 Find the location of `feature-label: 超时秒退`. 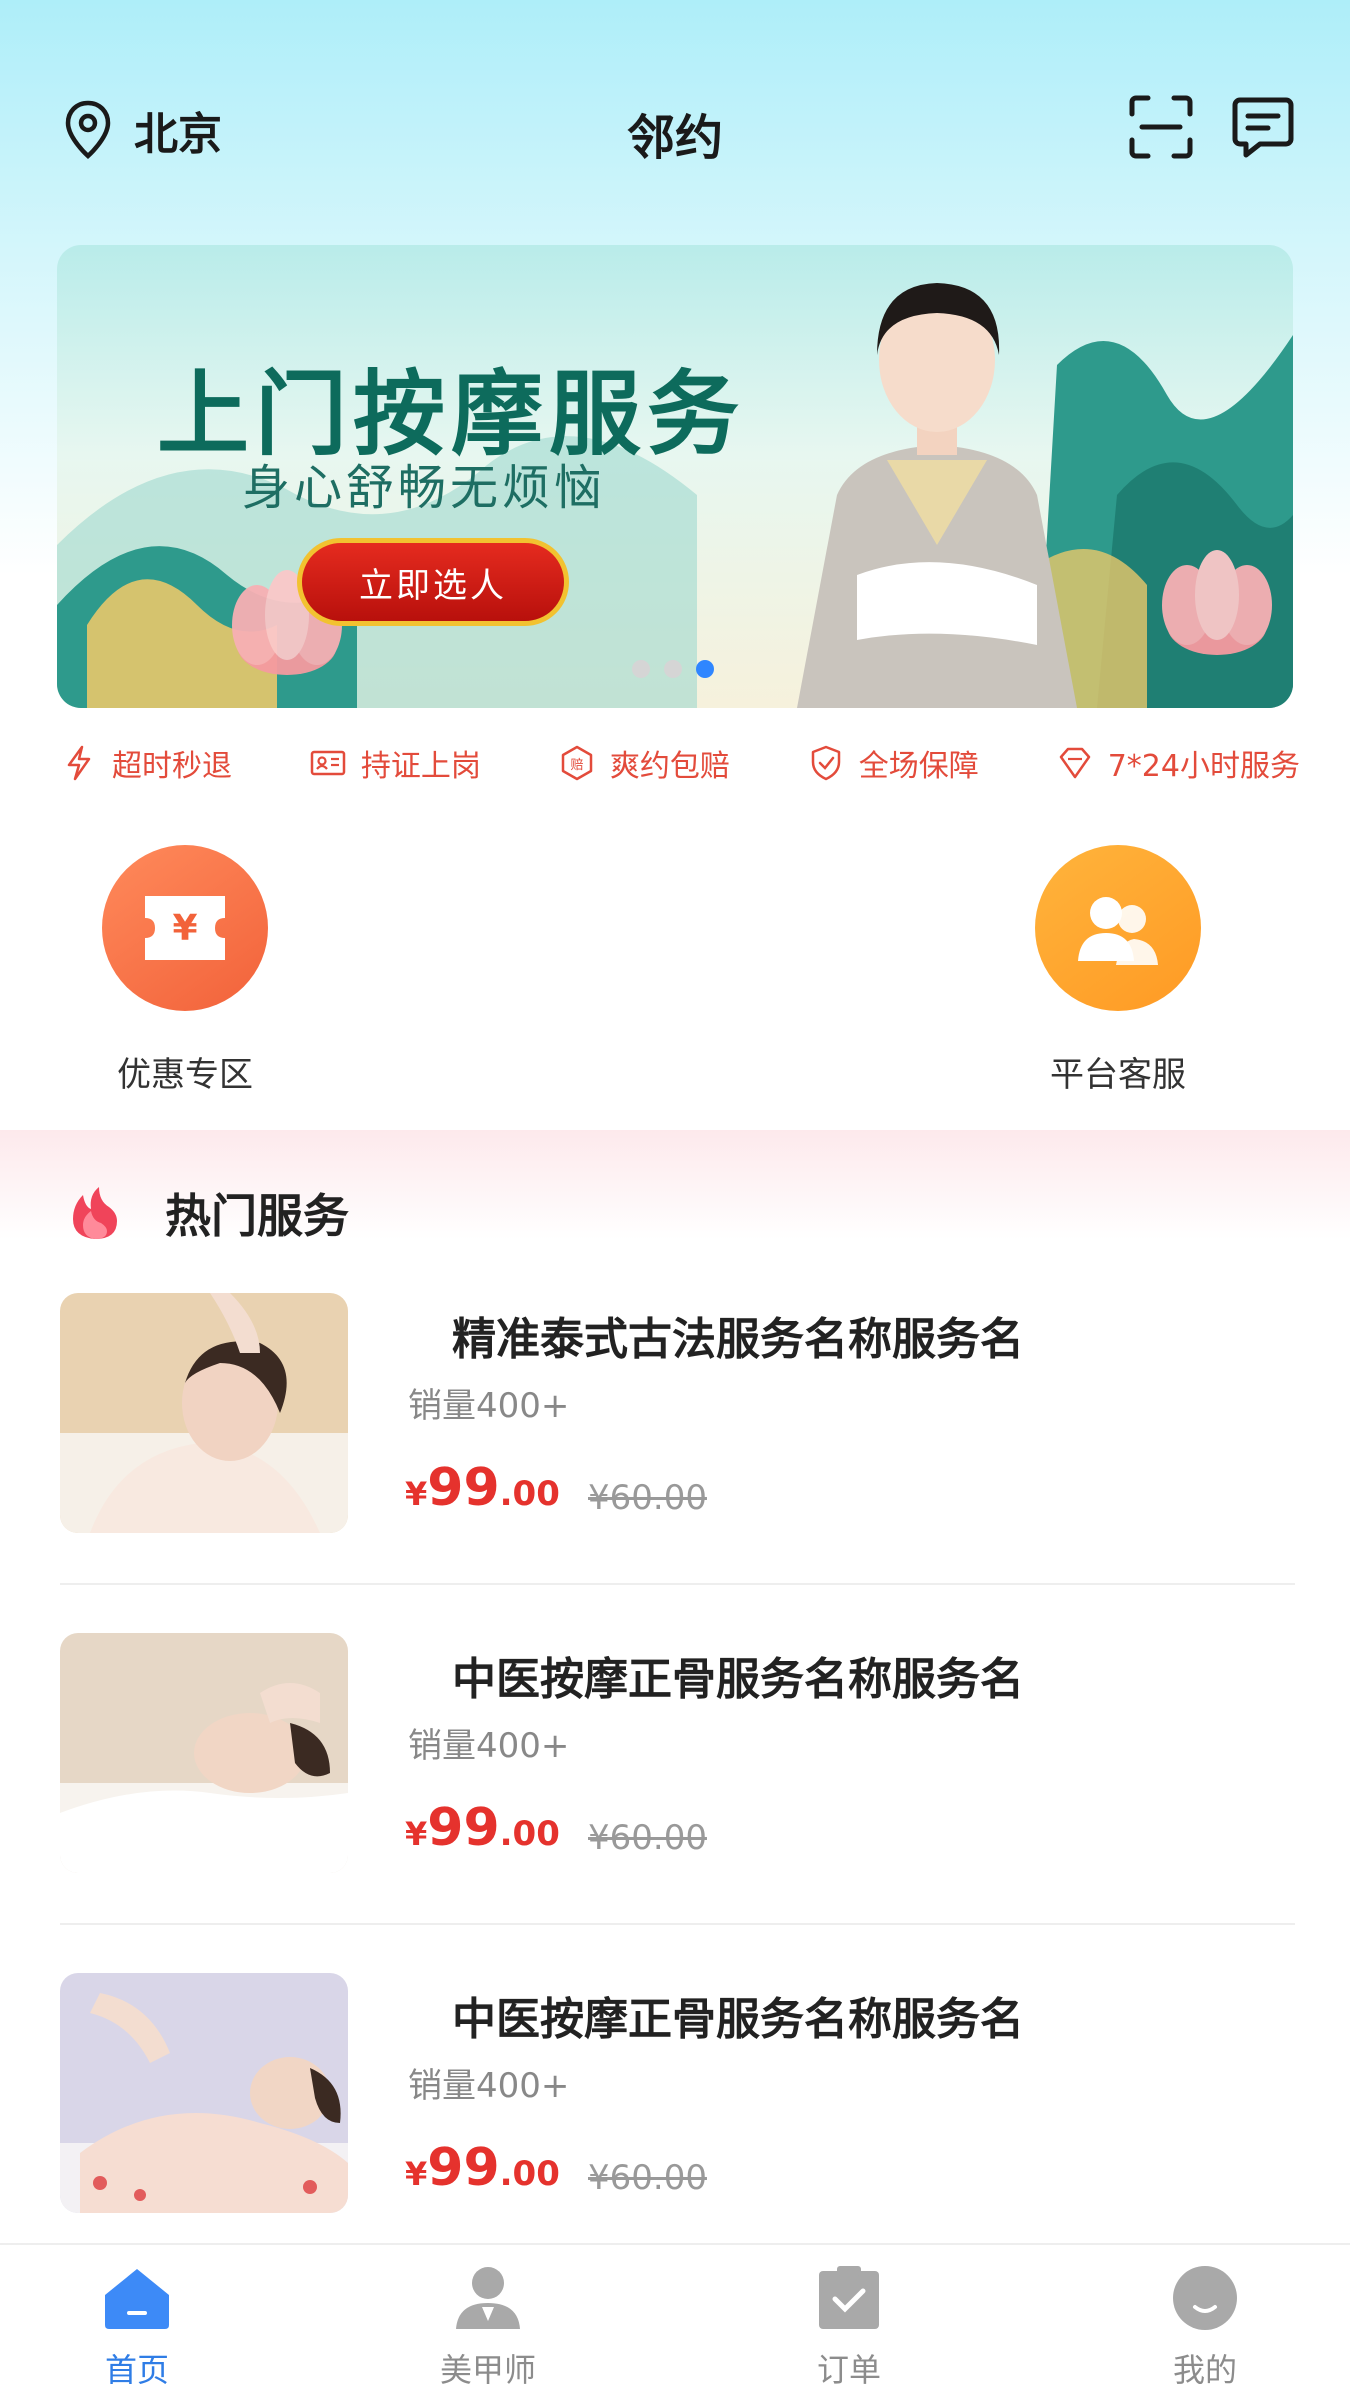

feature-label: 超时秒退 is located at coordinates (172, 766).